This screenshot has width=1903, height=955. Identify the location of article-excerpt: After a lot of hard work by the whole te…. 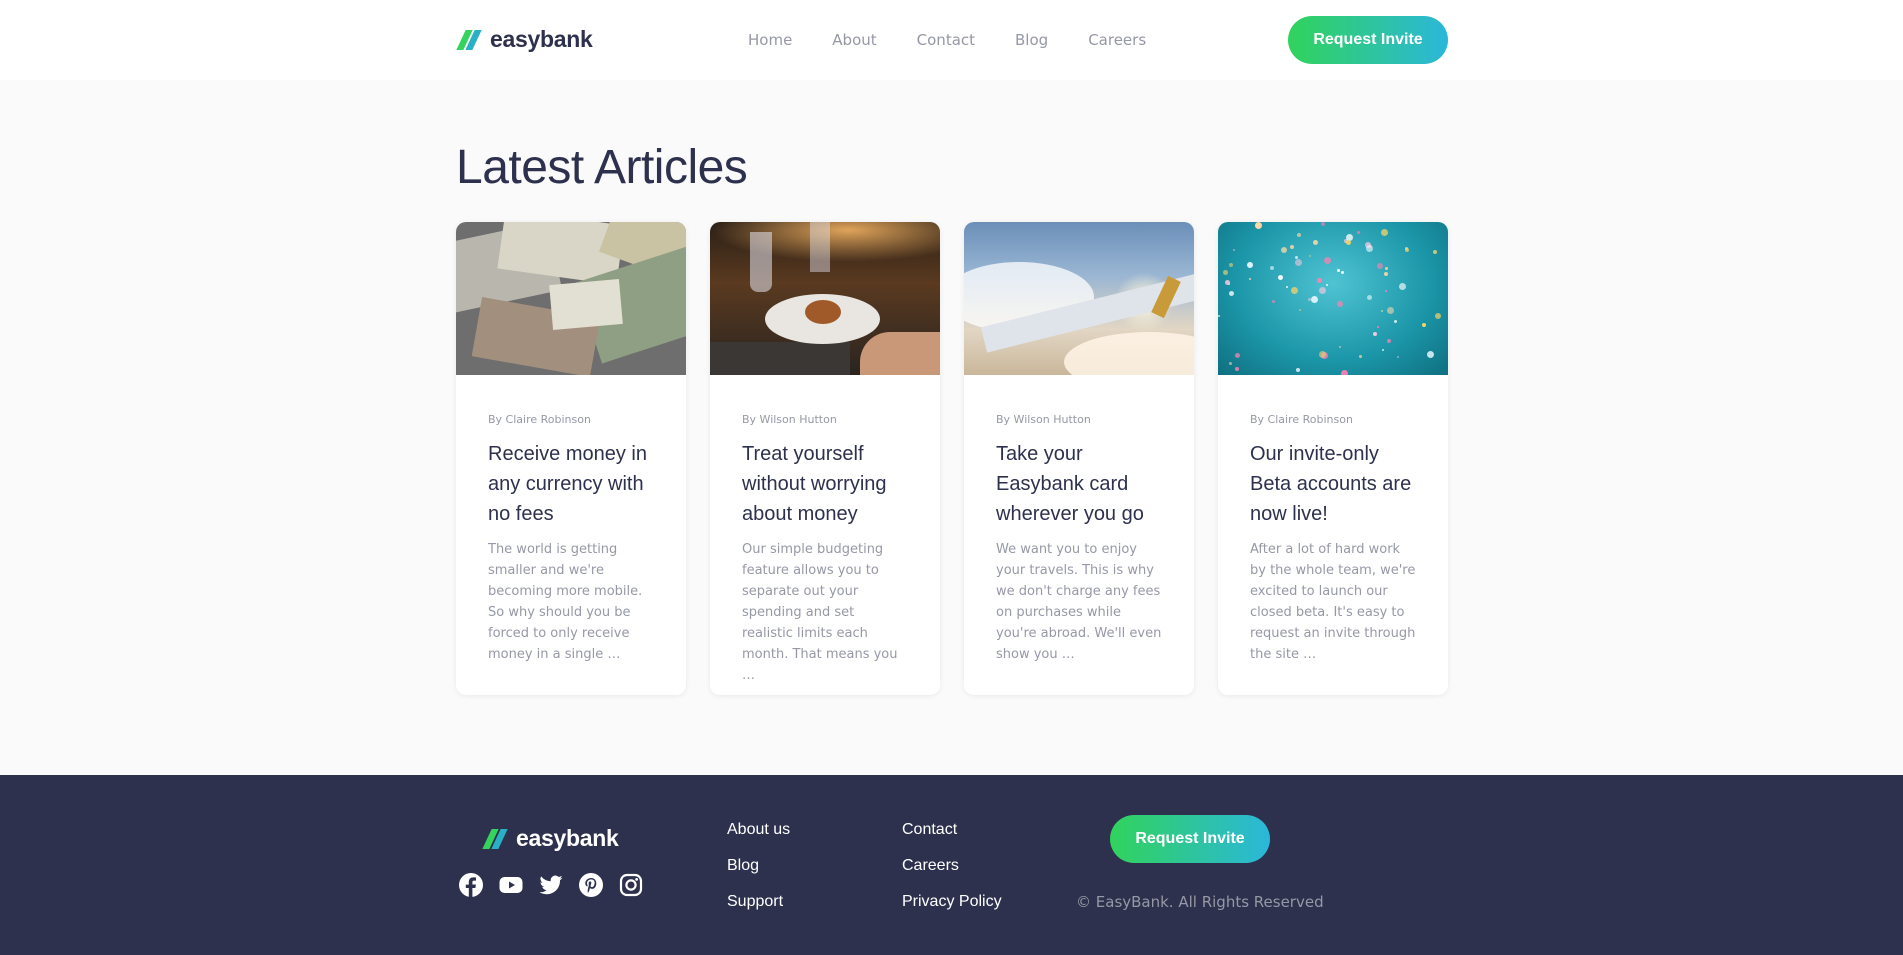
(1333, 602).